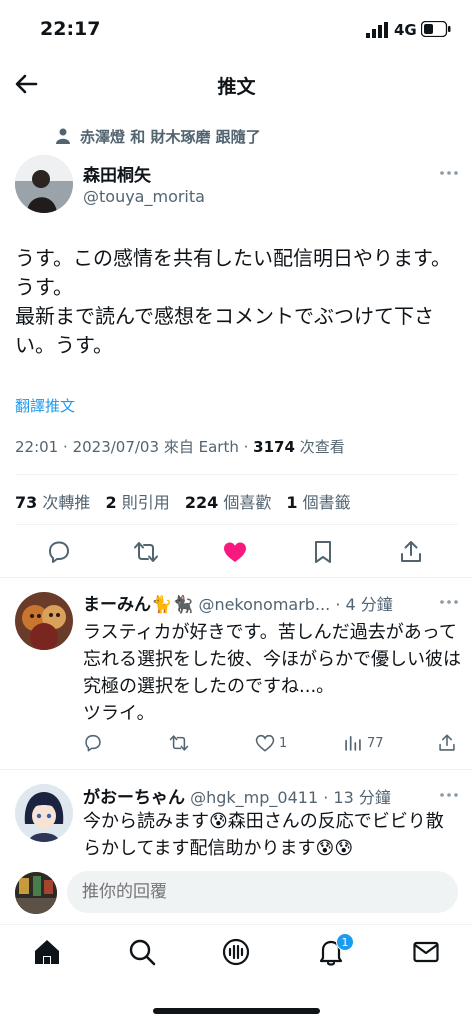 The height and width of the screenshot is (1024, 473). I want to click on reply-like-button: 1, so click(271, 743).